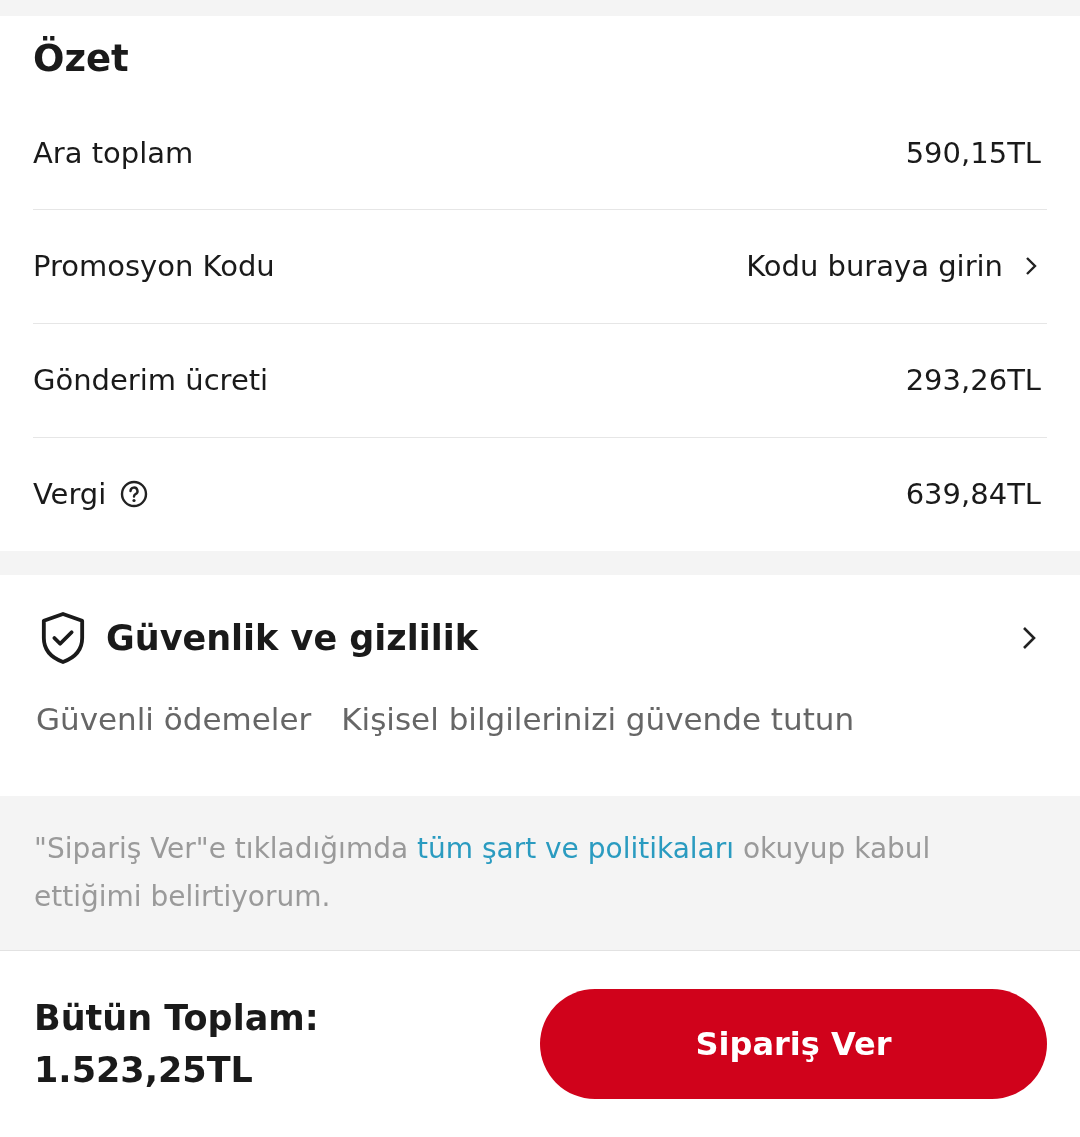 This screenshot has width=1080, height=1137. What do you see at coordinates (973, 493) in the screenshot?
I see `row-value: 639,84TL` at bounding box center [973, 493].